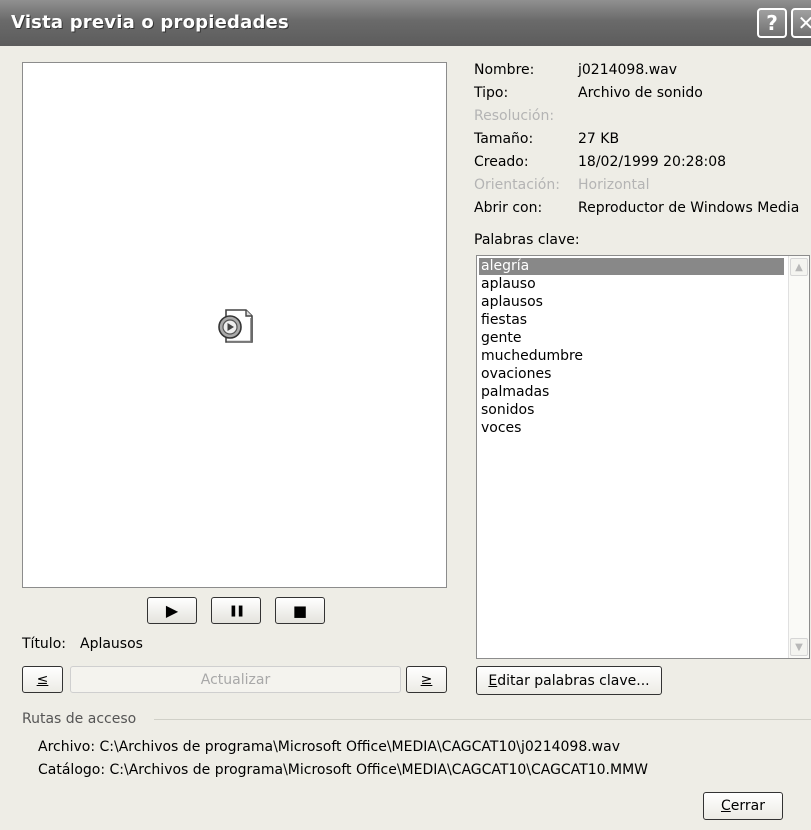  What do you see at coordinates (235, 679) in the screenshot?
I see `update-button: Actualizar` at bounding box center [235, 679].